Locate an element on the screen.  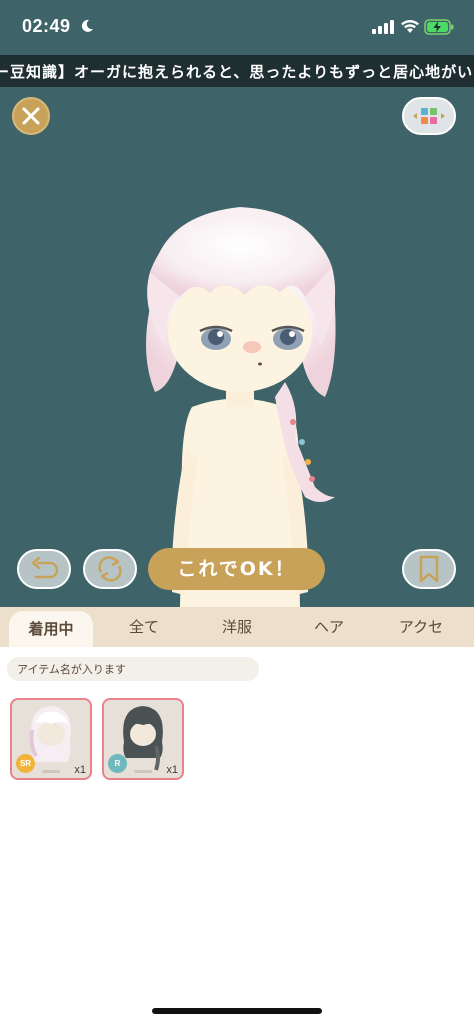
undo-icon is located at coordinates (44, 568).